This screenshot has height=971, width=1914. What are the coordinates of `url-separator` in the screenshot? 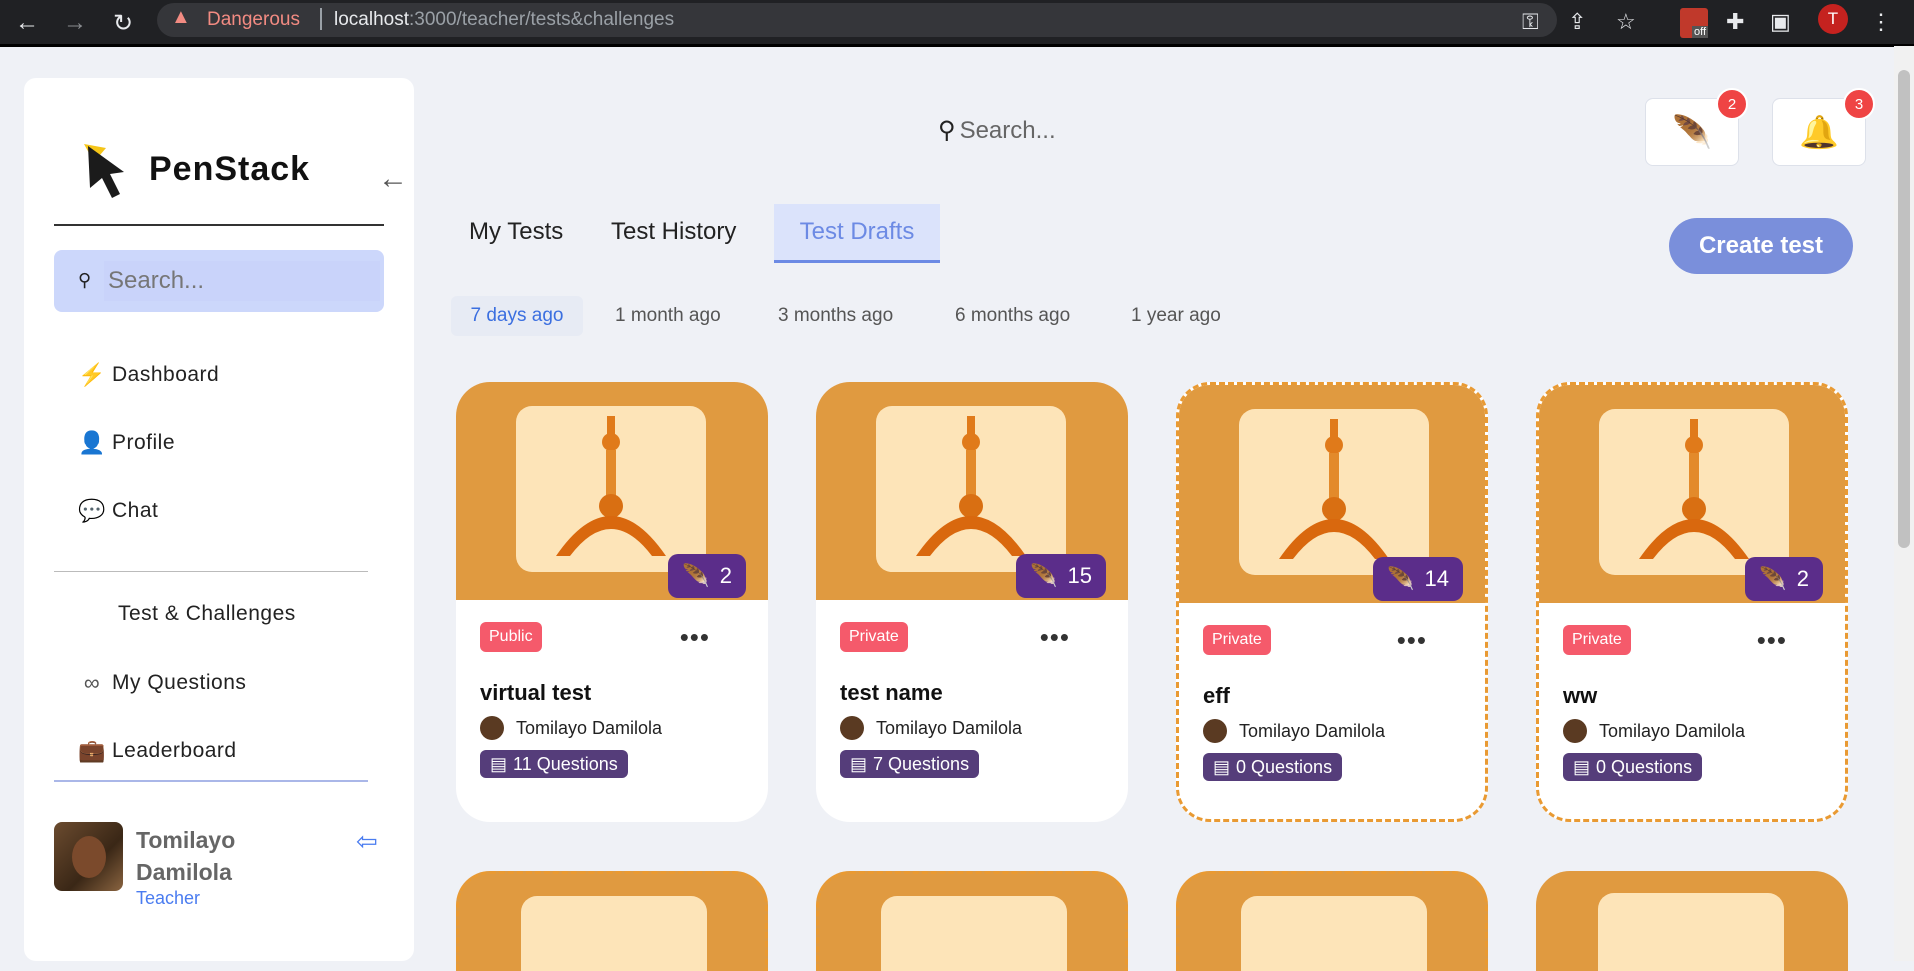 It's located at (321, 19).